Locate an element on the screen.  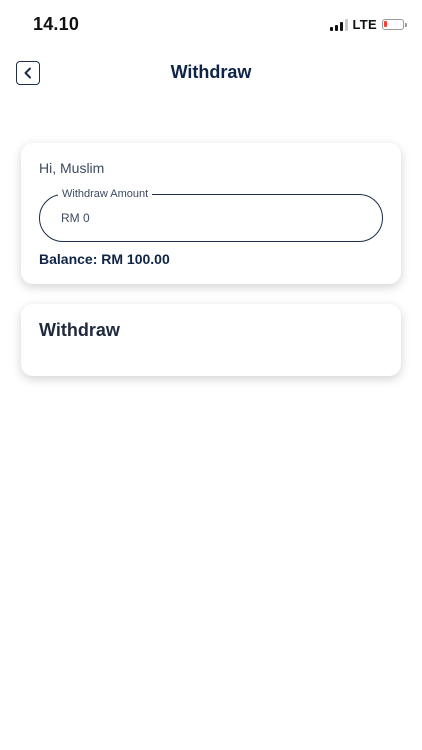
battery-level is located at coordinates (385, 24).